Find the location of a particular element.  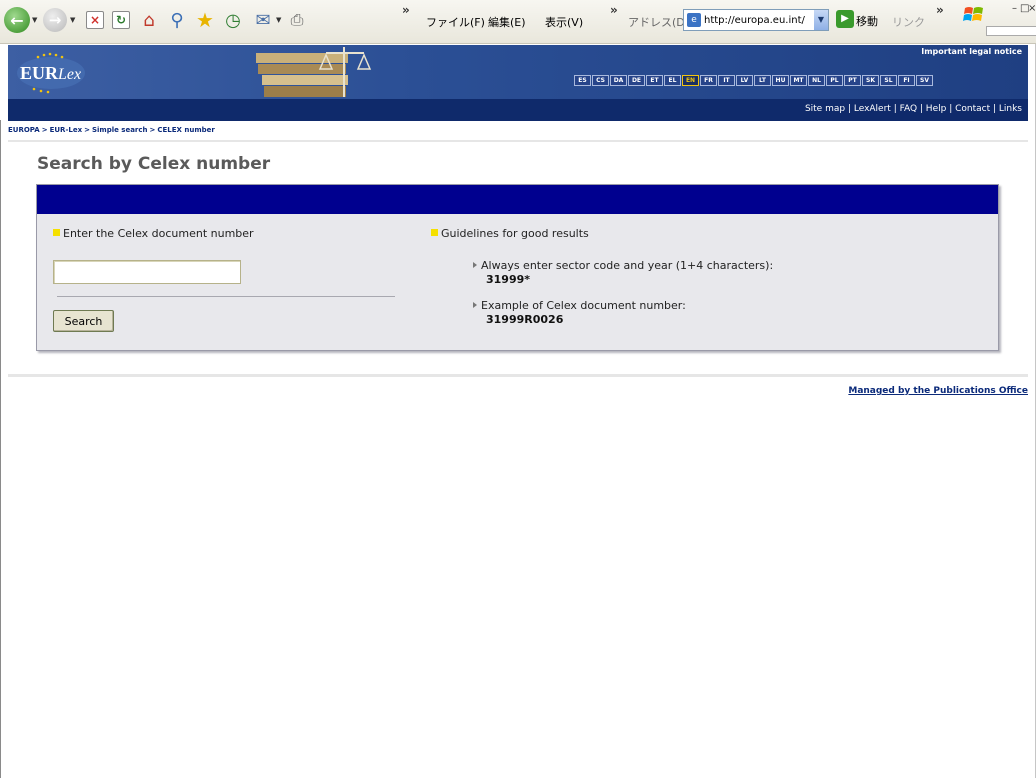

home-icon: ⌂ is located at coordinates (149, 20).